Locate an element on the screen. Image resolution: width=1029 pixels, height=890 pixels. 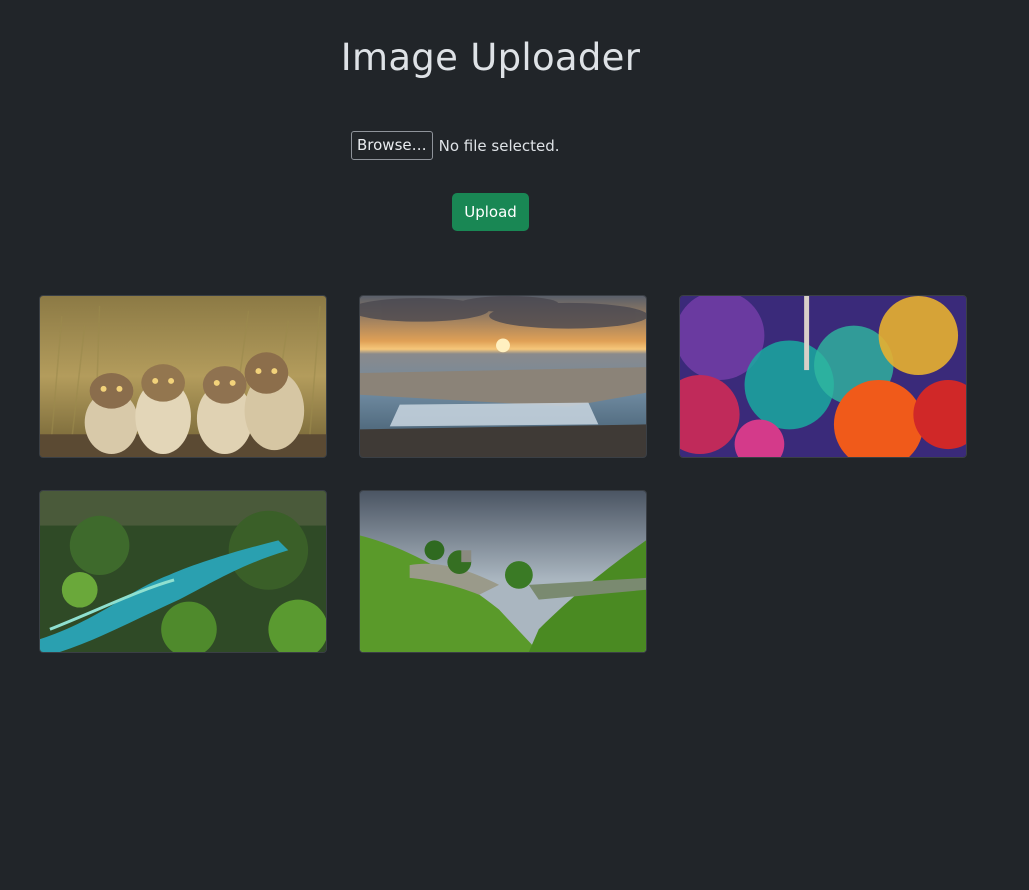
festival-image is located at coordinates (823, 376).